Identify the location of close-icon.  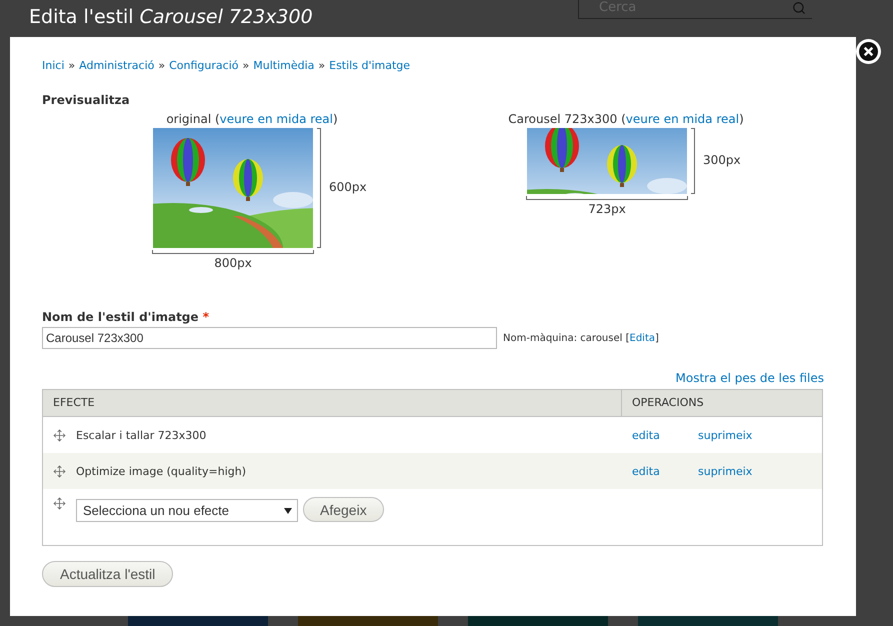
(868, 51).